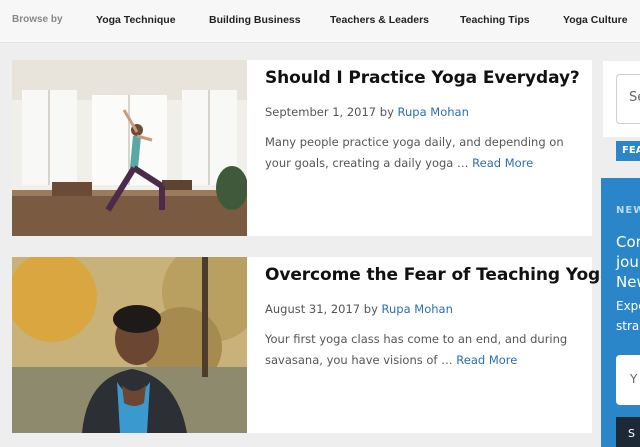  Describe the element at coordinates (129, 345) in the screenshot. I see `post-thumbnail-portrait` at that location.